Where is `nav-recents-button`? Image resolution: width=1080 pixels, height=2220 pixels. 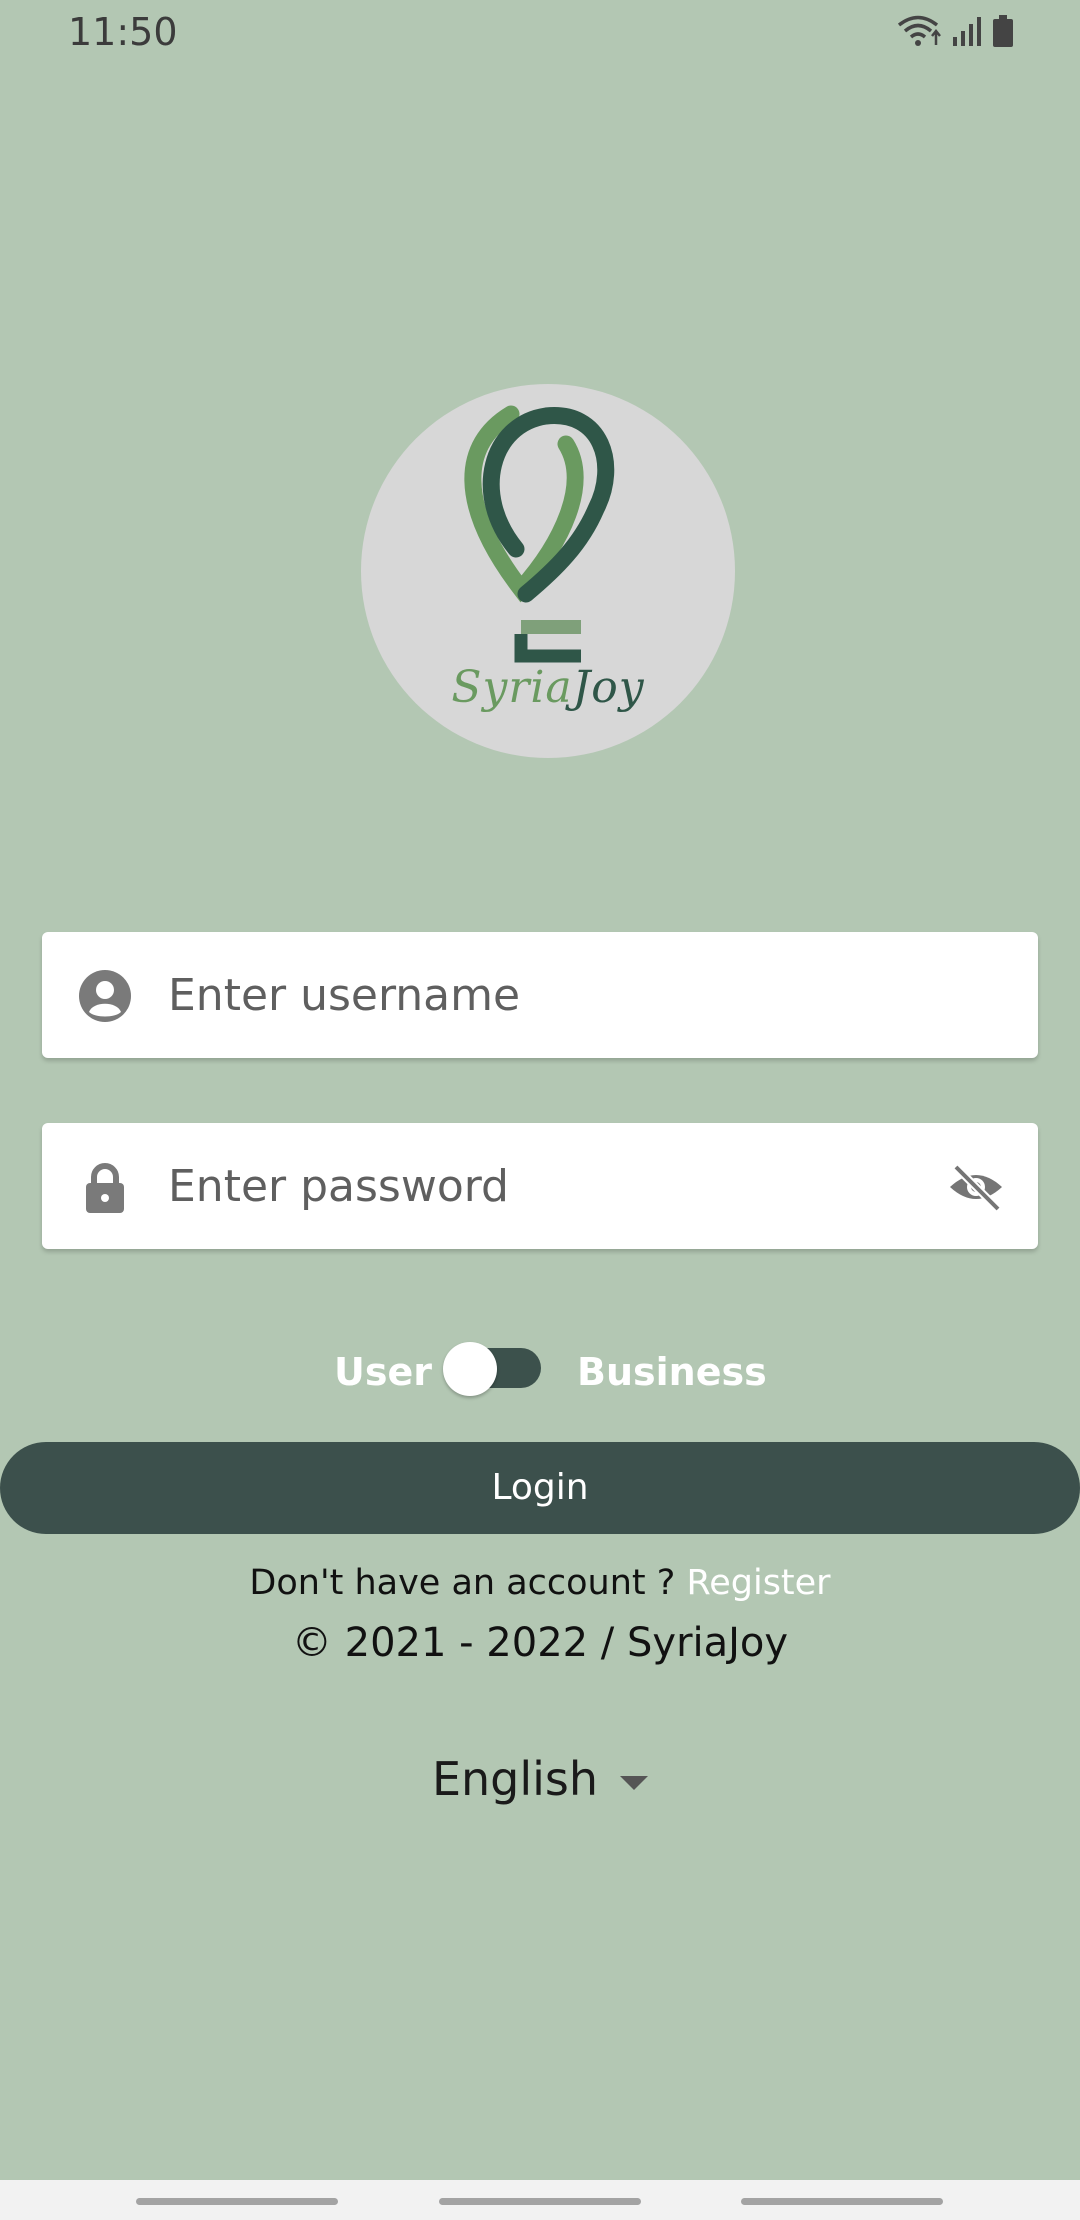 nav-recents-button is located at coordinates (237, 2201).